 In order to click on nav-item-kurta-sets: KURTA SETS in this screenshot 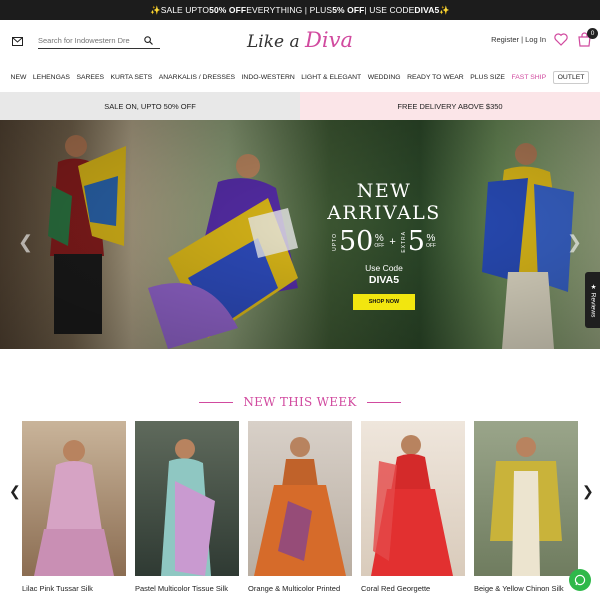, I will do `click(132, 77)`.